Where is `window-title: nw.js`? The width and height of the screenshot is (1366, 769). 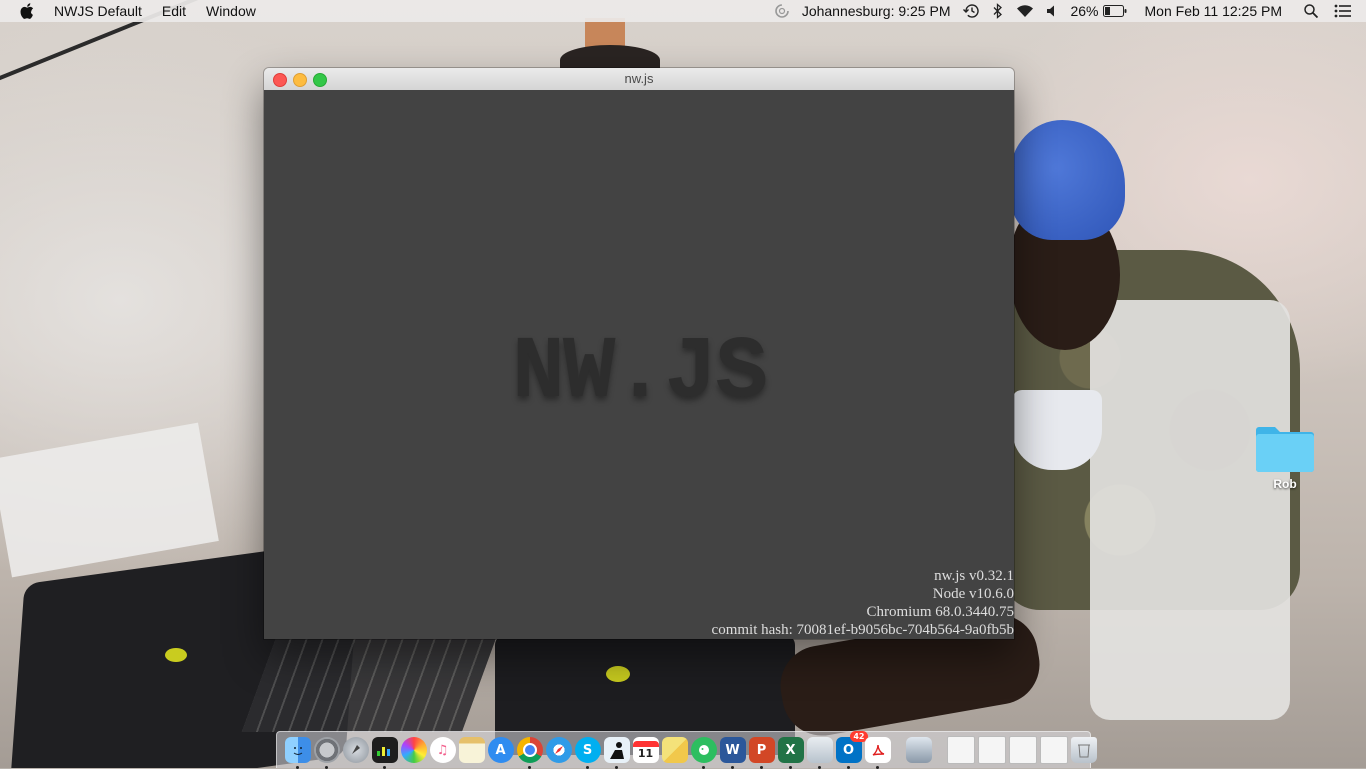 window-title: nw.js is located at coordinates (639, 78).